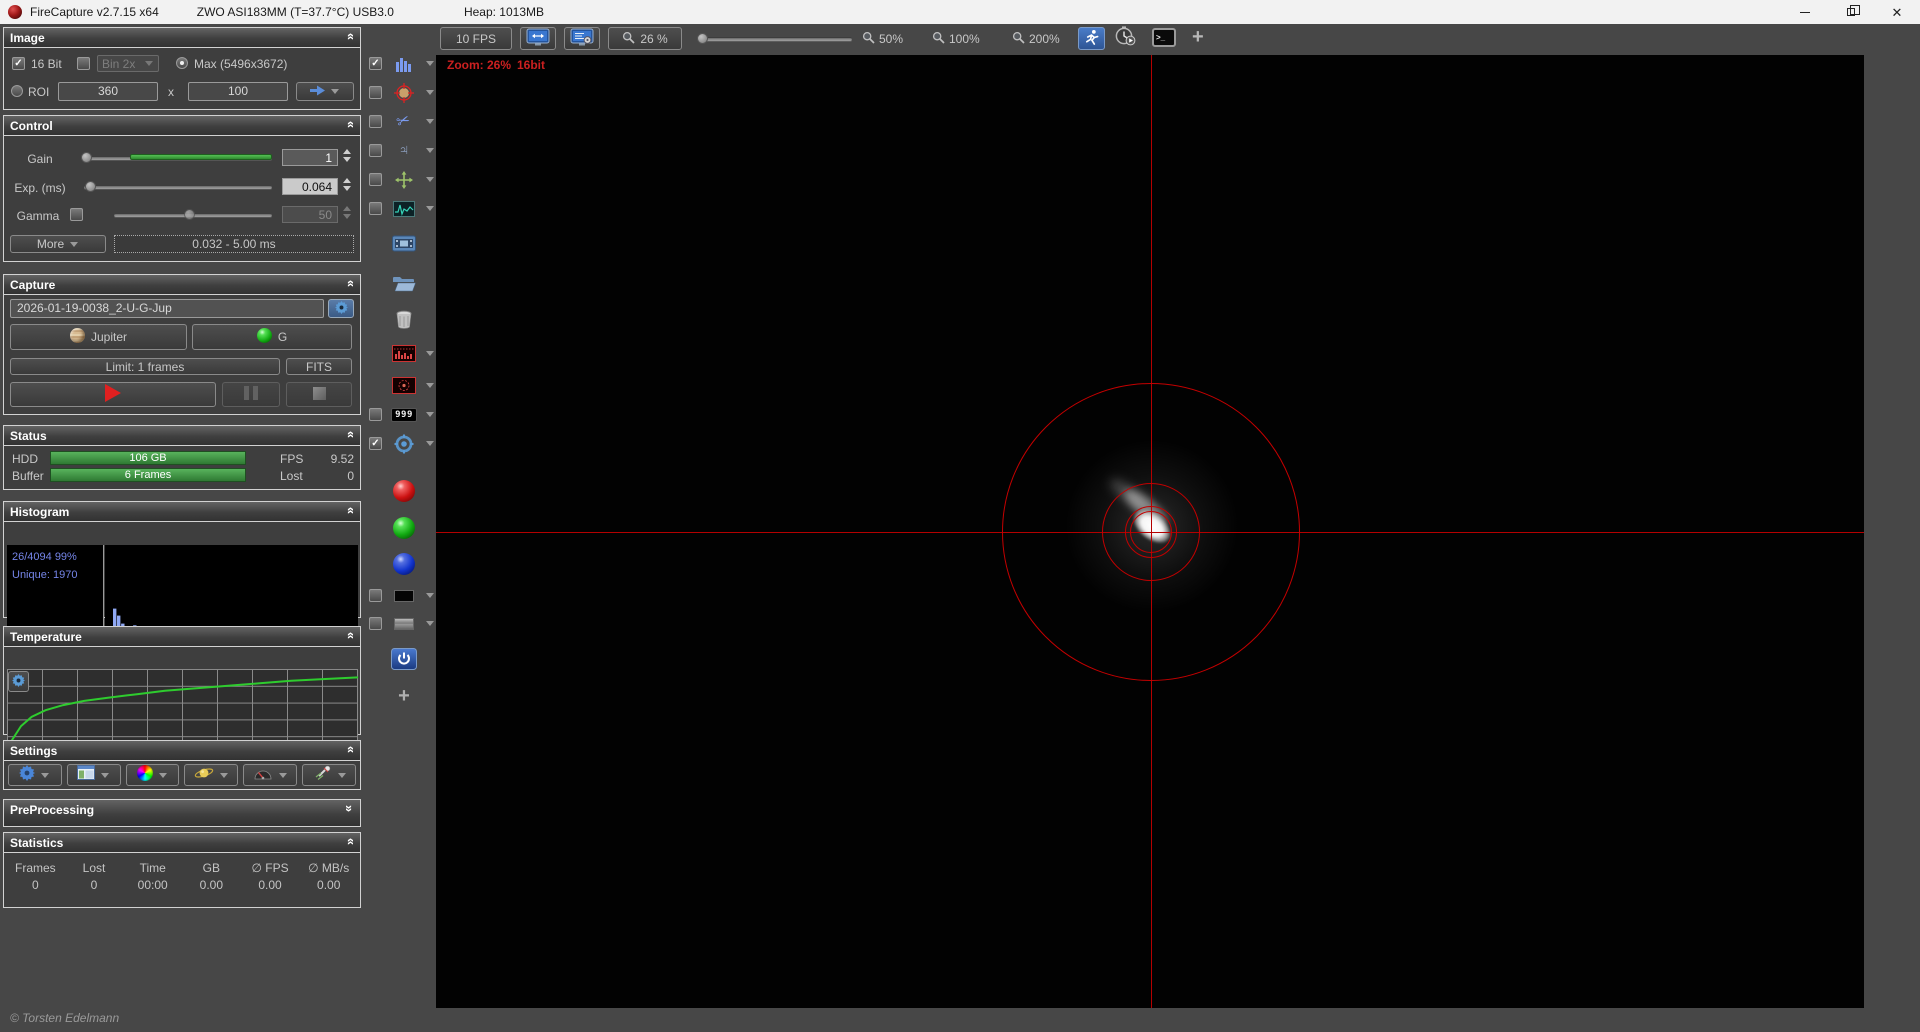 This screenshot has width=1920, height=1032. What do you see at coordinates (404, 243) in the screenshot?
I see `film-icon` at bounding box center [404, 243].